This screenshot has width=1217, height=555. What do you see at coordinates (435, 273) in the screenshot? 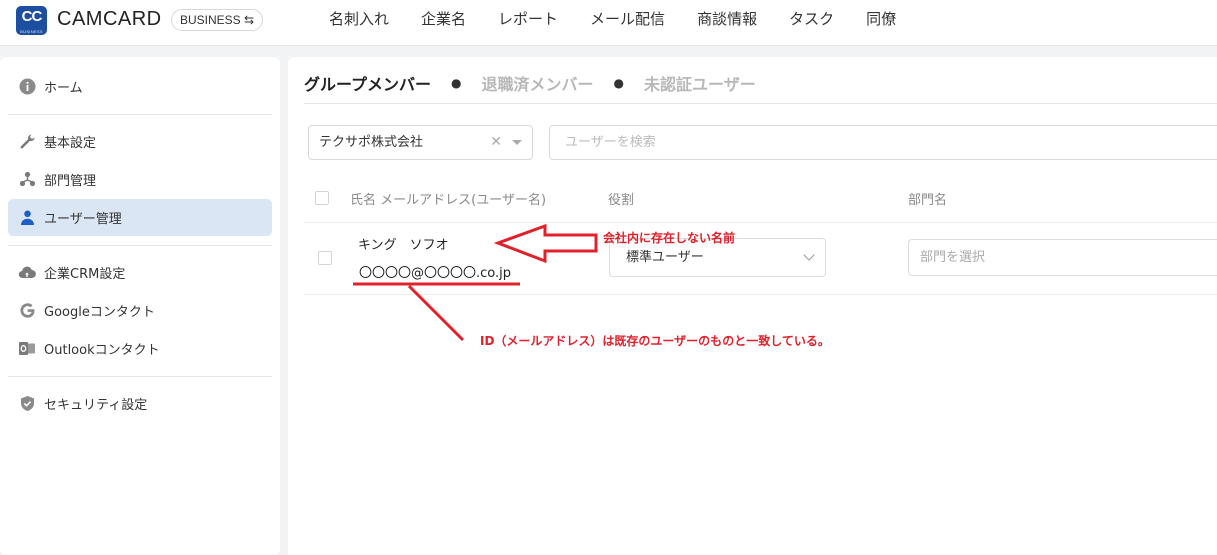
I see `user-email: 〇〇〇〇@〇〇〇〇.co.jp` at bounding box center [435, 273].